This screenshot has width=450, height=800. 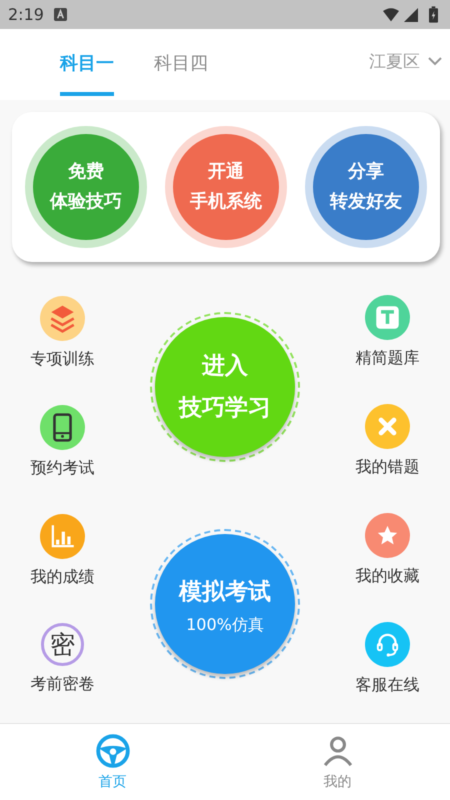 I want to click on signal-icon, so click(x=411, y=15).